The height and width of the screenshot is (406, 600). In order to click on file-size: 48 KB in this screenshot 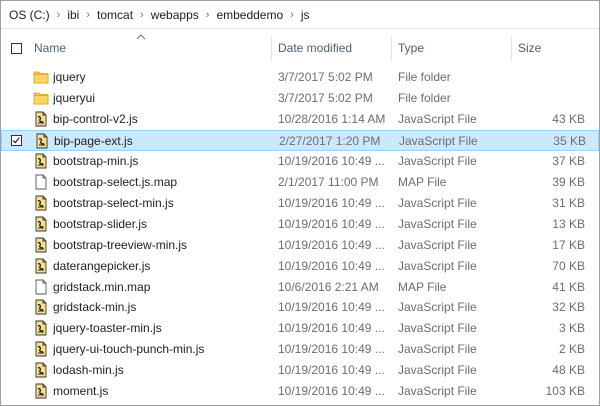, I will do `click(568, 370)`.